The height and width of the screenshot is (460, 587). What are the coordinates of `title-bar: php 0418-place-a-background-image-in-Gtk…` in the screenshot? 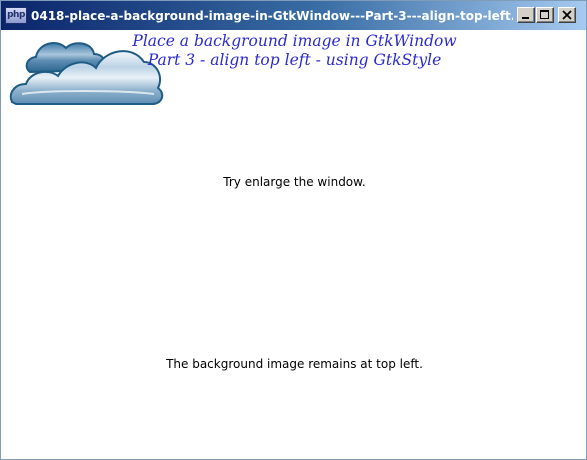 It's located at (293, 15).